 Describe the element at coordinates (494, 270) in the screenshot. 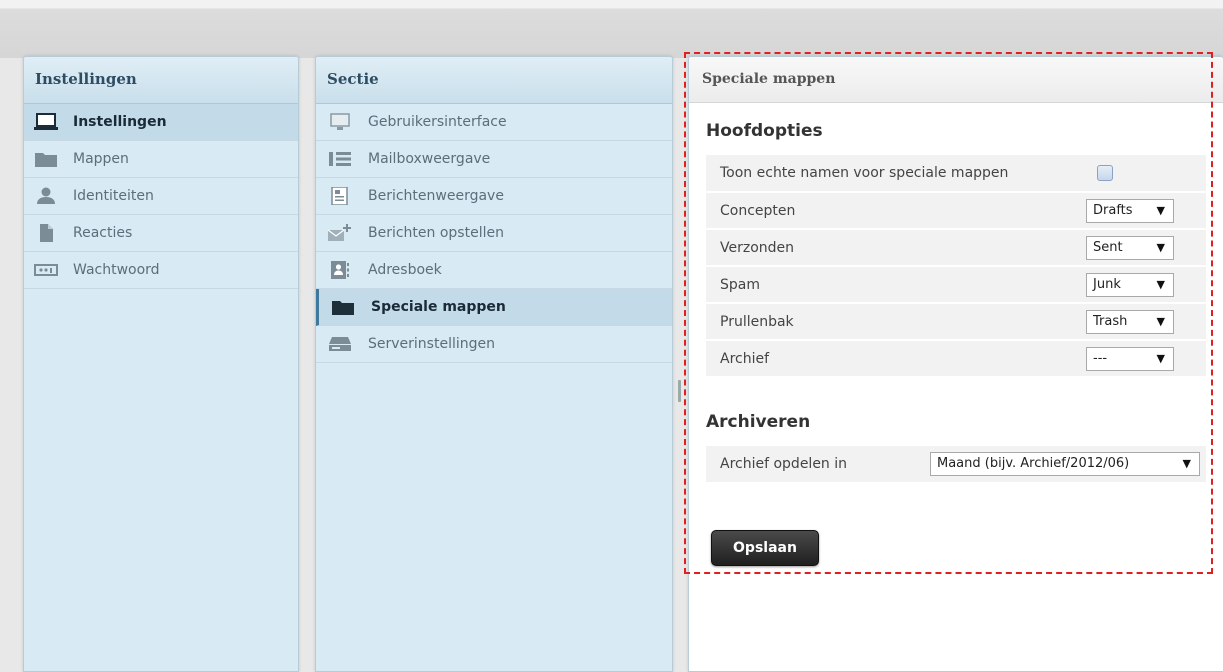

I see `section-item-adresboek: Adresboek` at that location.